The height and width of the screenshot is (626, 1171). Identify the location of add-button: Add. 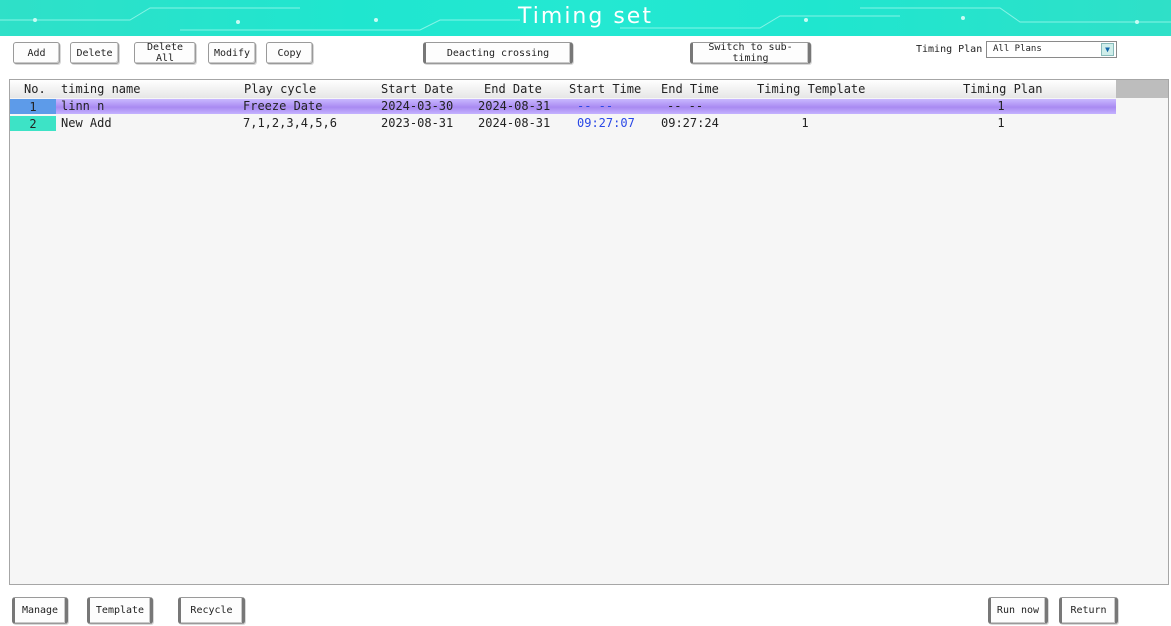
(36, 53).